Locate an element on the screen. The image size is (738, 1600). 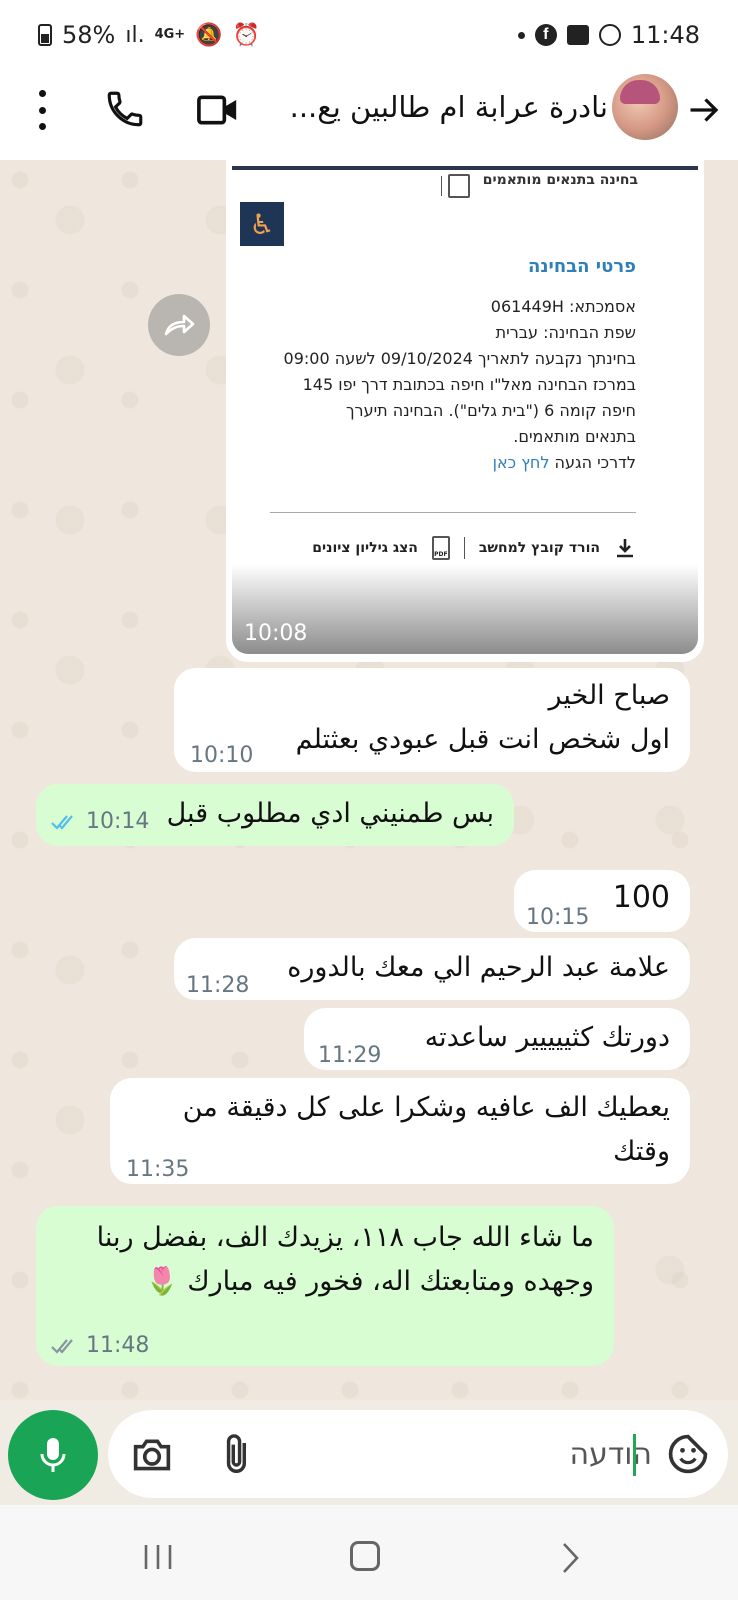
message-meta: 11:48 is located at coordinates (99, 1346).